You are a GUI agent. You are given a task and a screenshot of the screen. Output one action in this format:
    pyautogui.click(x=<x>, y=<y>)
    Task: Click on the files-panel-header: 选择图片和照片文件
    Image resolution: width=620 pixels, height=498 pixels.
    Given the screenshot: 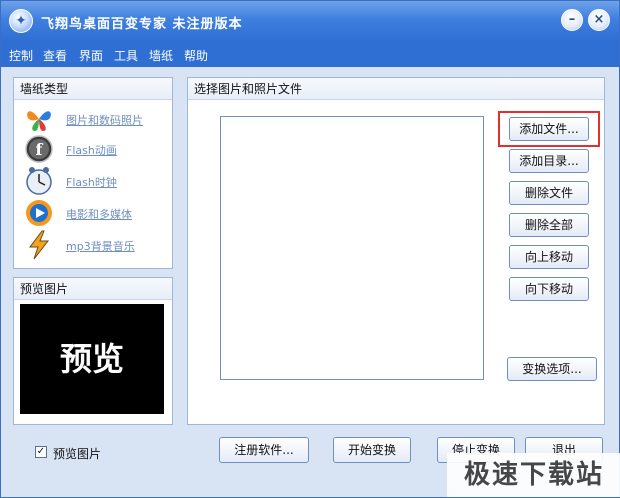 What is the action you would take?
    pyautogui.click(x=396, y=89)
    